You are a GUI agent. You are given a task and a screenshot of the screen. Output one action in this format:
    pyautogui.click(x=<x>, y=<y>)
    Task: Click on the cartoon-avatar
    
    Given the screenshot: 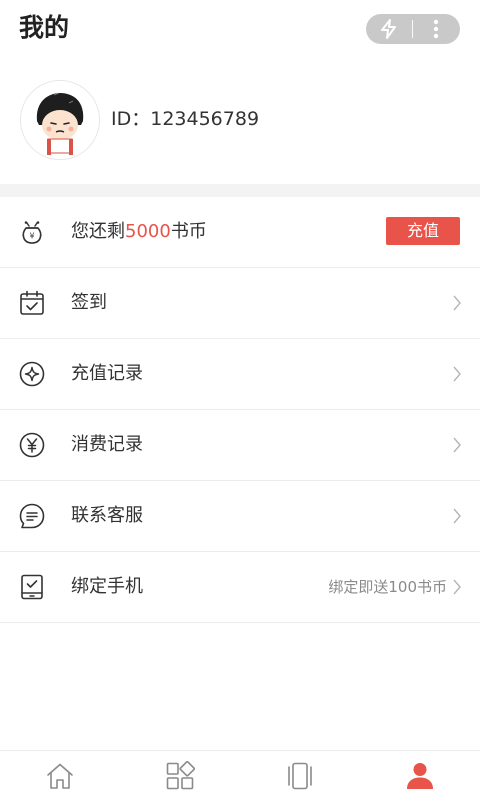 What is the action you would take?
    pyautogui.click(x=60, y=120)
    